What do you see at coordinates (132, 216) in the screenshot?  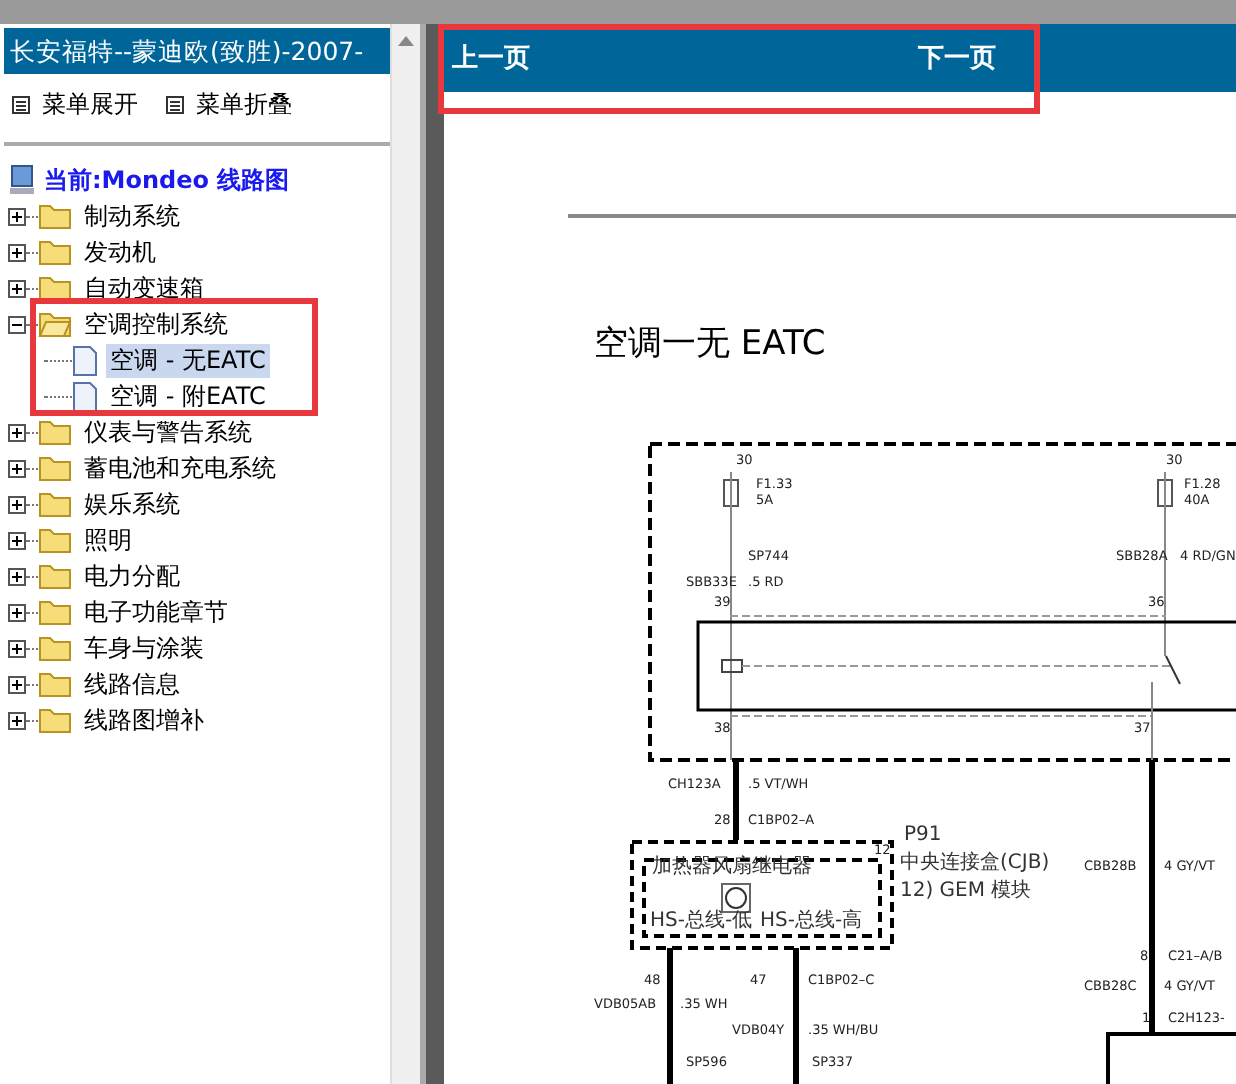 I see `tree-item: 制动系统` at bounding box center [132, 216].